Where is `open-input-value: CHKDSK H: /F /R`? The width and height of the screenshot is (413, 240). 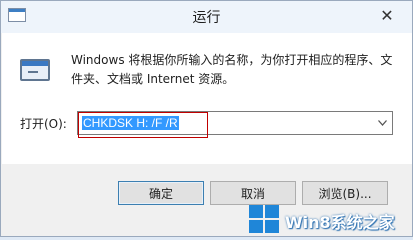
open-input-value: CHKDSK H: /F /R is located at coordinates (130, 123).